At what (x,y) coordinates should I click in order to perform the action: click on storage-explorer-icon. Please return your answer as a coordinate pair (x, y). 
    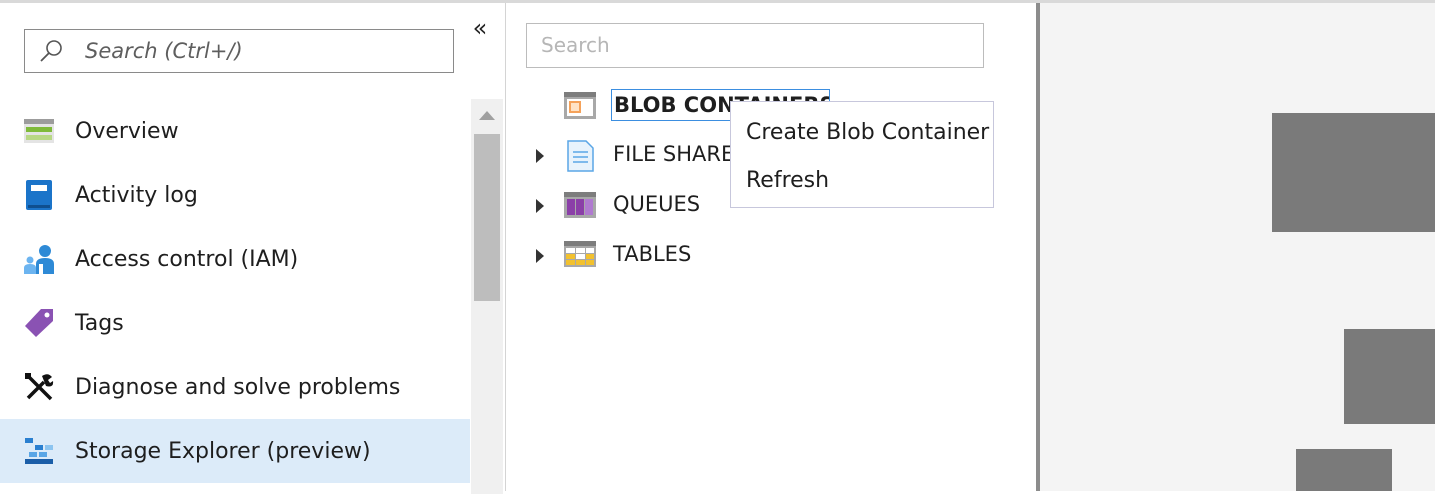
    Looking at the image, I should click on (39, 451).